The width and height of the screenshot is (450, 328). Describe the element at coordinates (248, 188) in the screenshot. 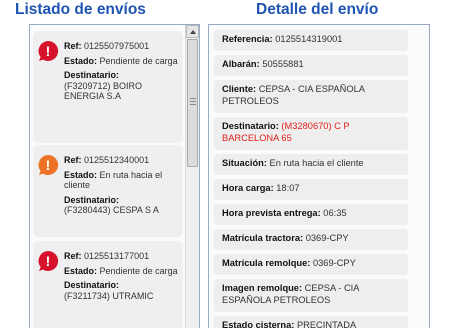

I see `detail-label: Hora carga:` at that location.